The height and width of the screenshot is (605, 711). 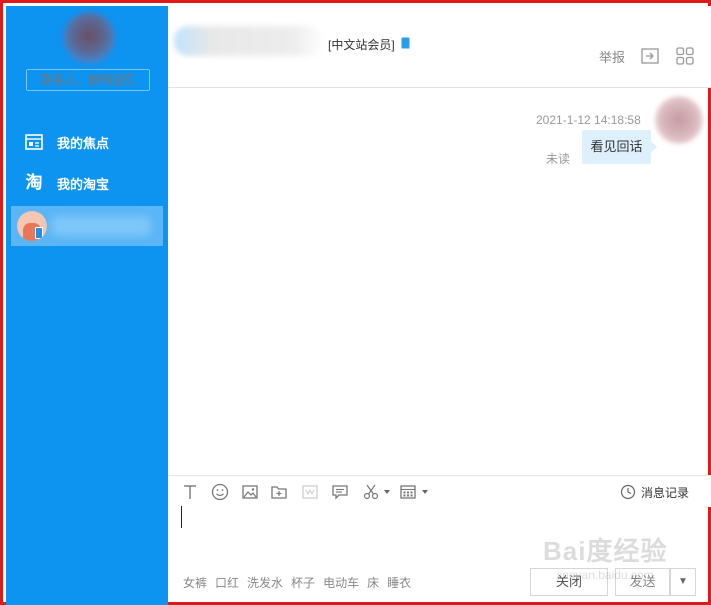 What do you see at coordinates (249, 41) in the screenshot?
I see `peer-name-blurred` at bounding box center [249, 41].